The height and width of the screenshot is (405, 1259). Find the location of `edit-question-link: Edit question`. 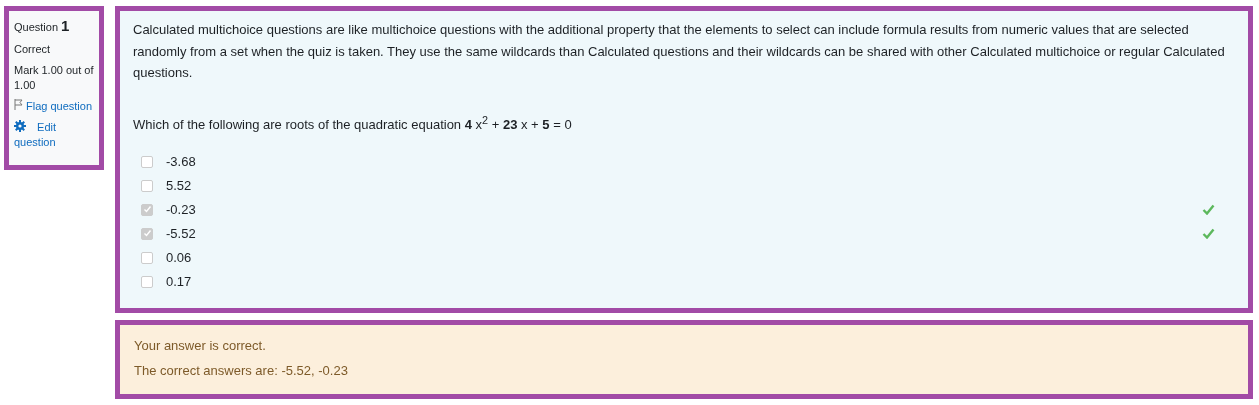

edit-question-link: Edit question is located at coordinates (54, 135).